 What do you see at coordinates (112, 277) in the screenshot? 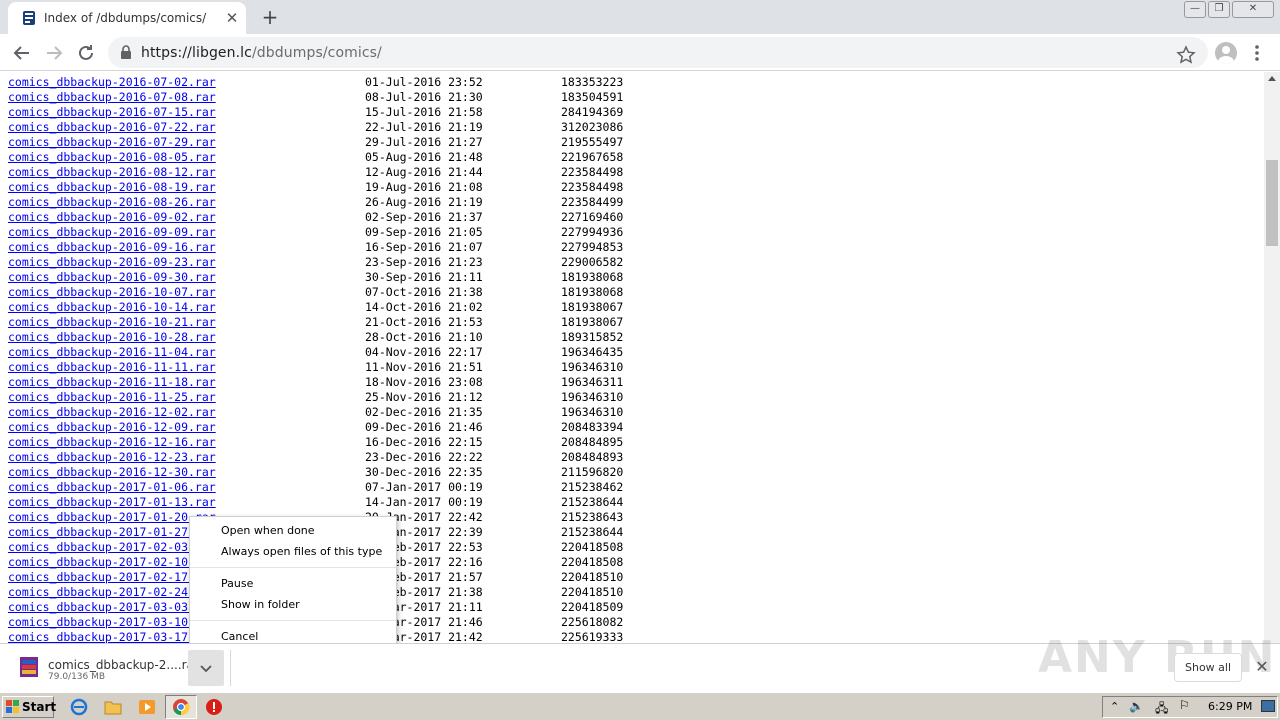
I see `file-link: comics_dbbackup-2016-09-30.rar` at bounding box center [112, 277].